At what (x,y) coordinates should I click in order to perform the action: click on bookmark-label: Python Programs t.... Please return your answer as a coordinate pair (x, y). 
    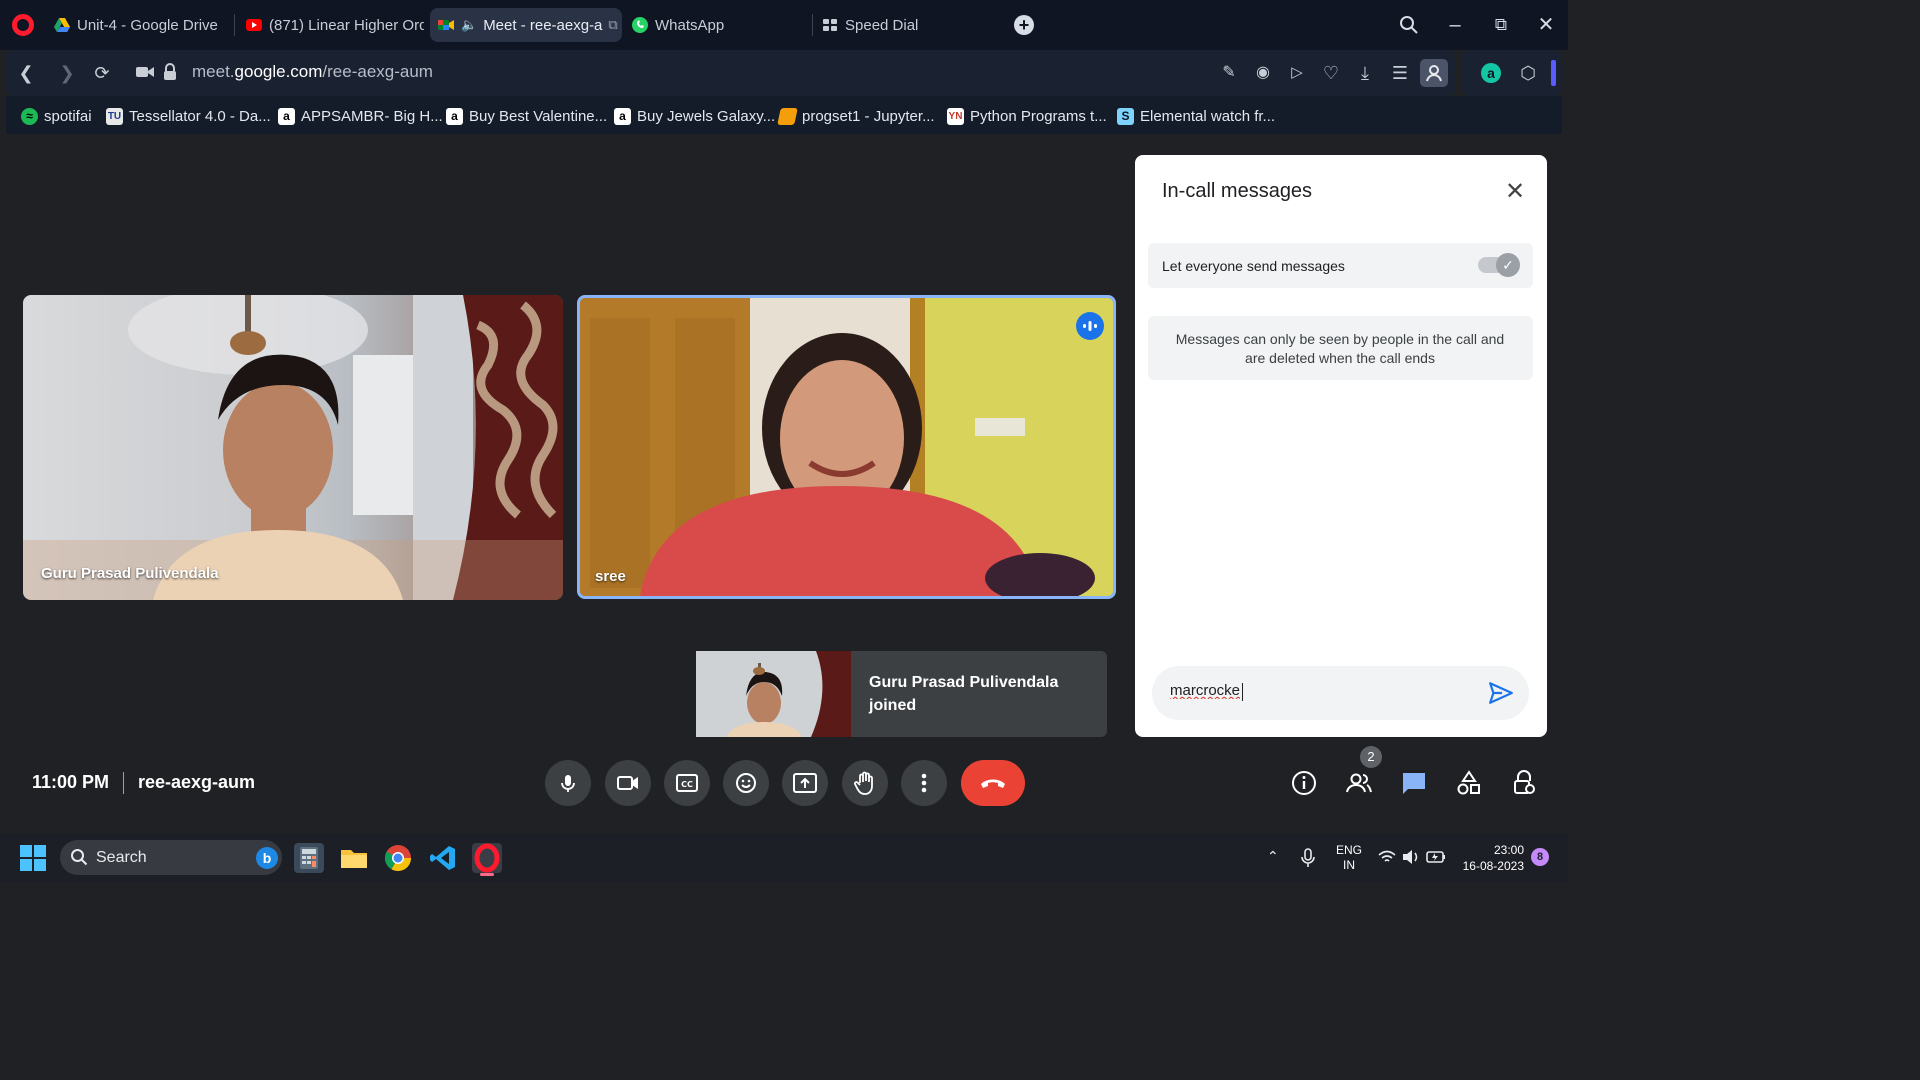
    Looking at the image, I should click on (1038, 116).